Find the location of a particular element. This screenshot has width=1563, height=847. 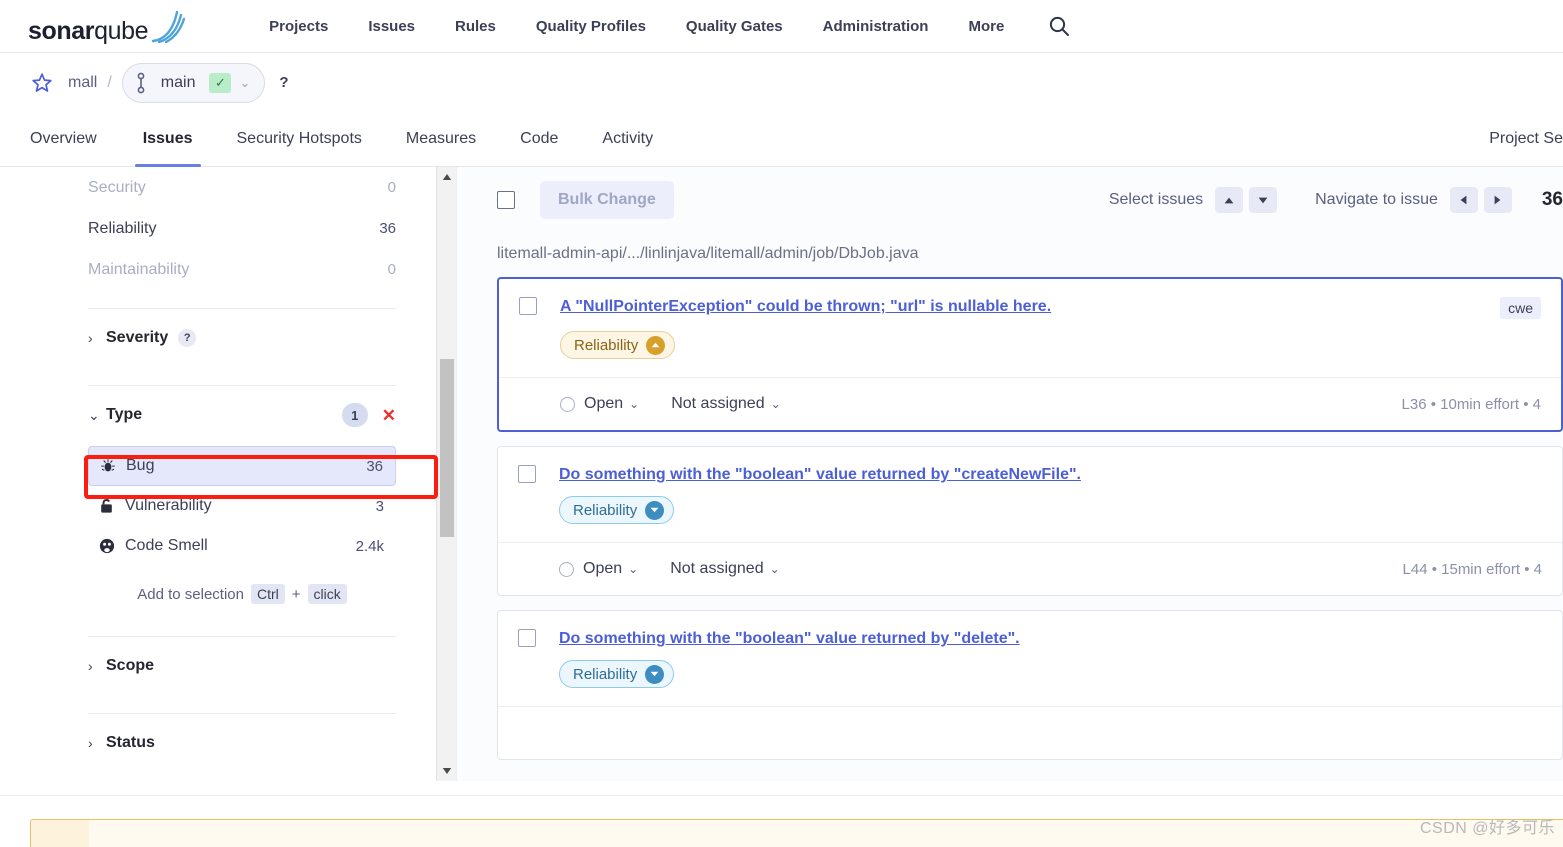

type-option-code-smell-label: Code Smell is located at coordinates (166, 545).